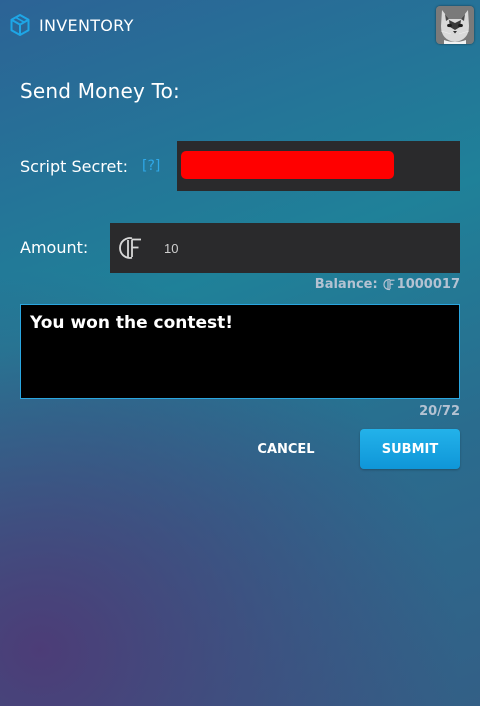 The image size is (480, 706). Describe the element at coordinates (240, 351) in the screenshot. I see `message-textarea: You won the contest!` at that location.